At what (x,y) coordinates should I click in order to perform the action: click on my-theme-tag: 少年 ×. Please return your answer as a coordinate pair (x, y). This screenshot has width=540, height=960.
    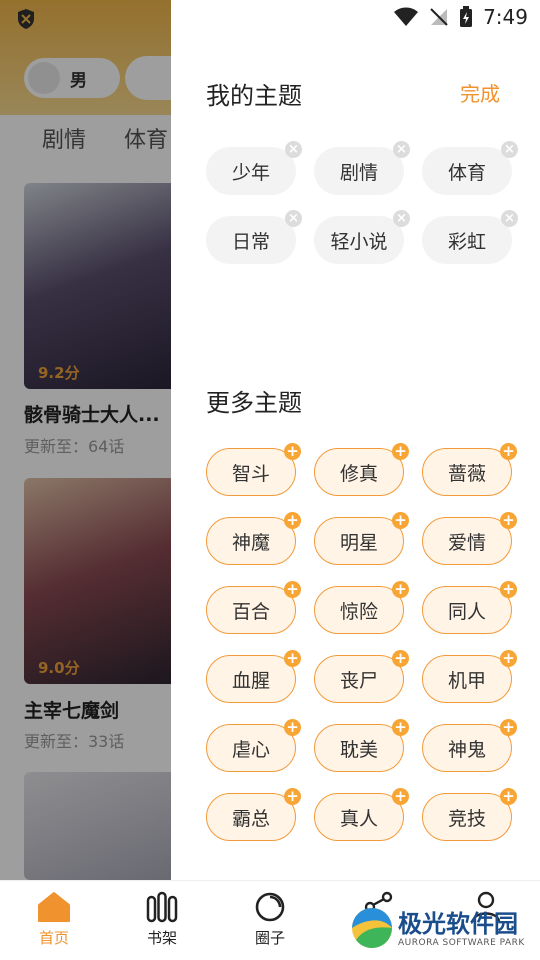
    Looking at the image, I should click on (254, 168).